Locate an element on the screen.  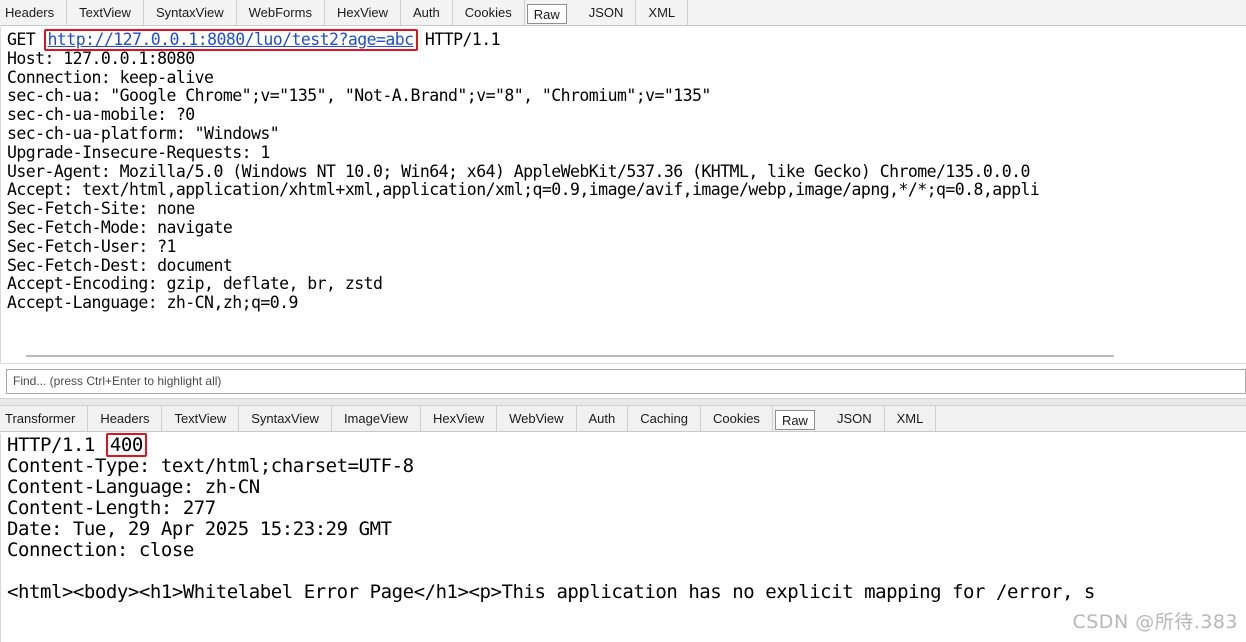
request-tab-syntaxview: SyntaxView is located at coordinates (190, 12).